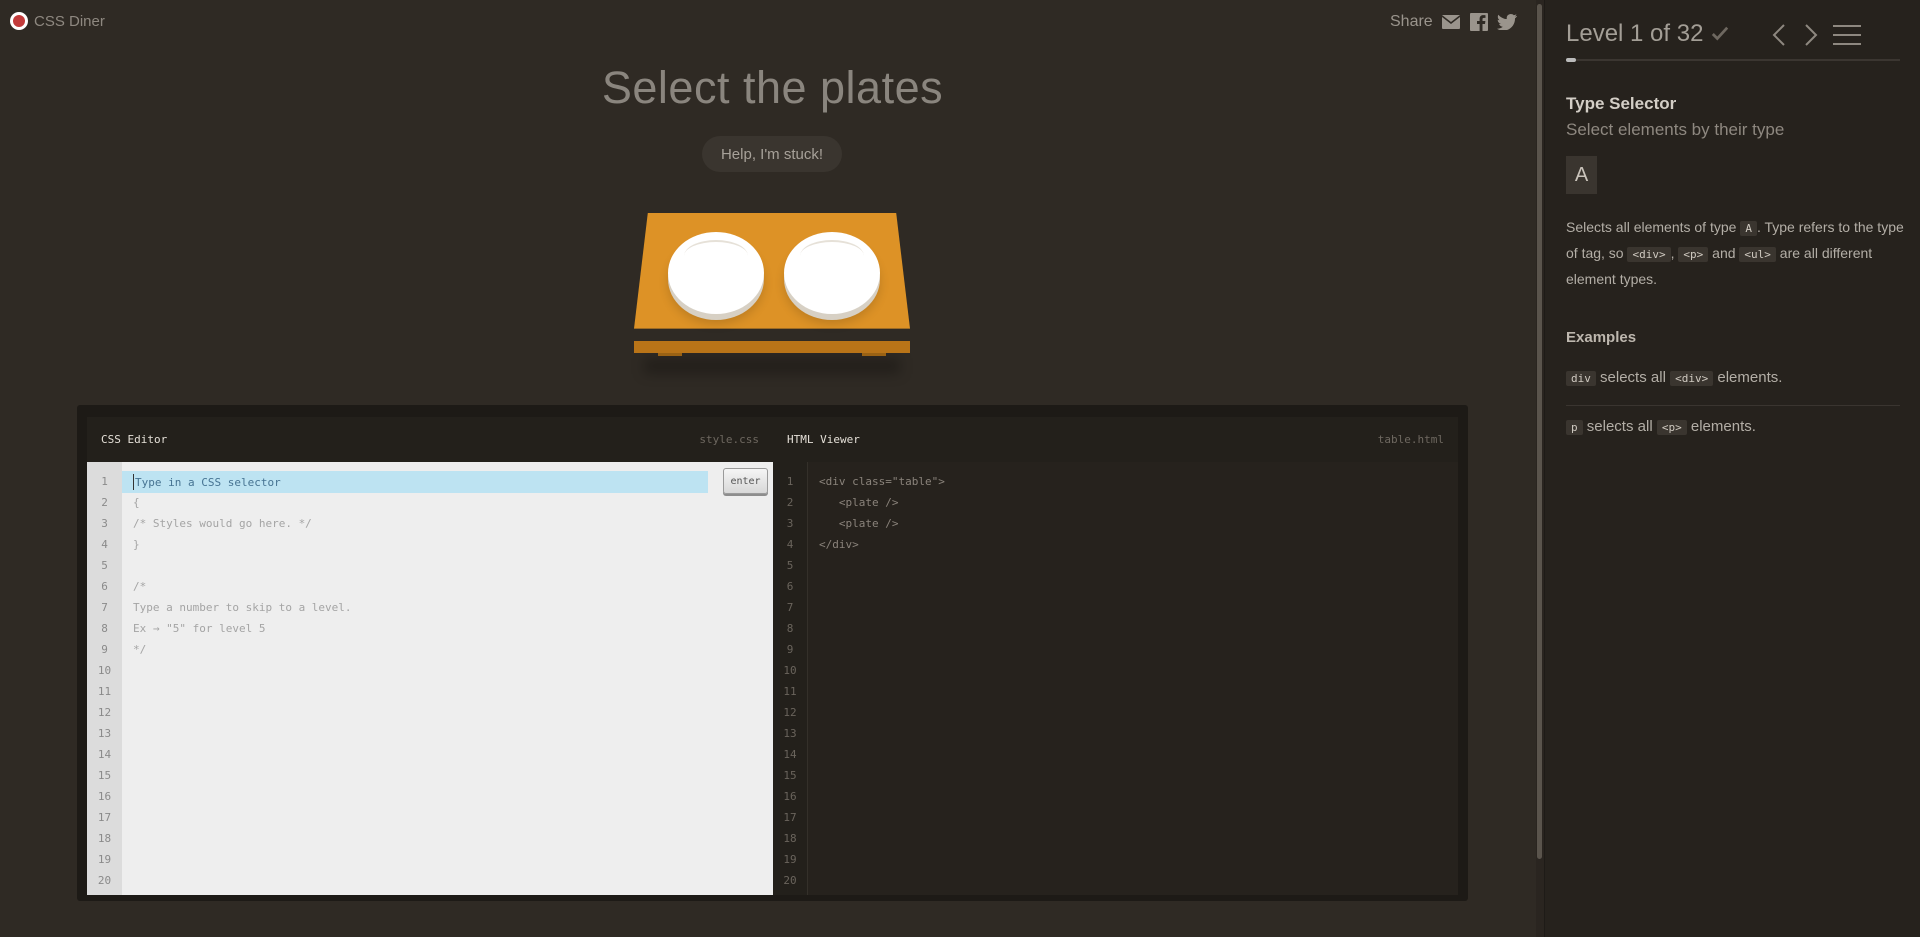 The width and height of the screenshot is (1920, 937). What do you see at coordinates (140, 649) in the screenshot?
I see `code-line: */` at bounding box center [140, 649].